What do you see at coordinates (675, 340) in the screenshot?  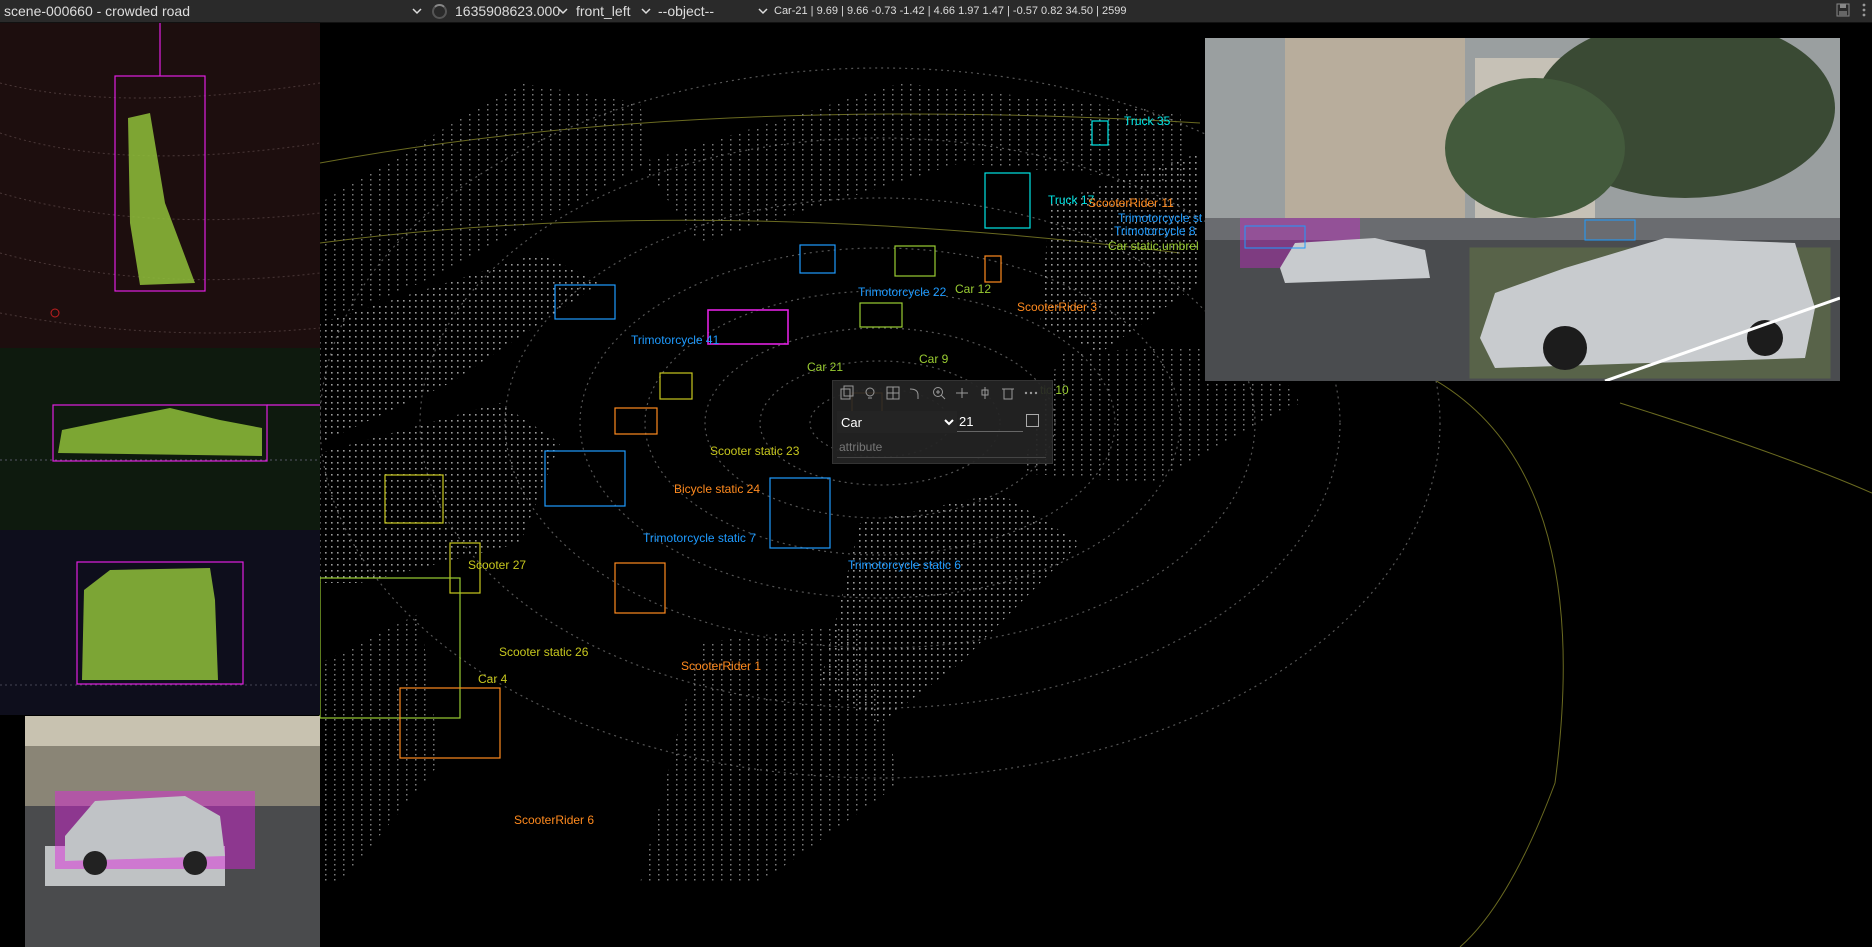 I see `label-trimo-41: Trimotorcycle 41` at bounding box center [675, 340].